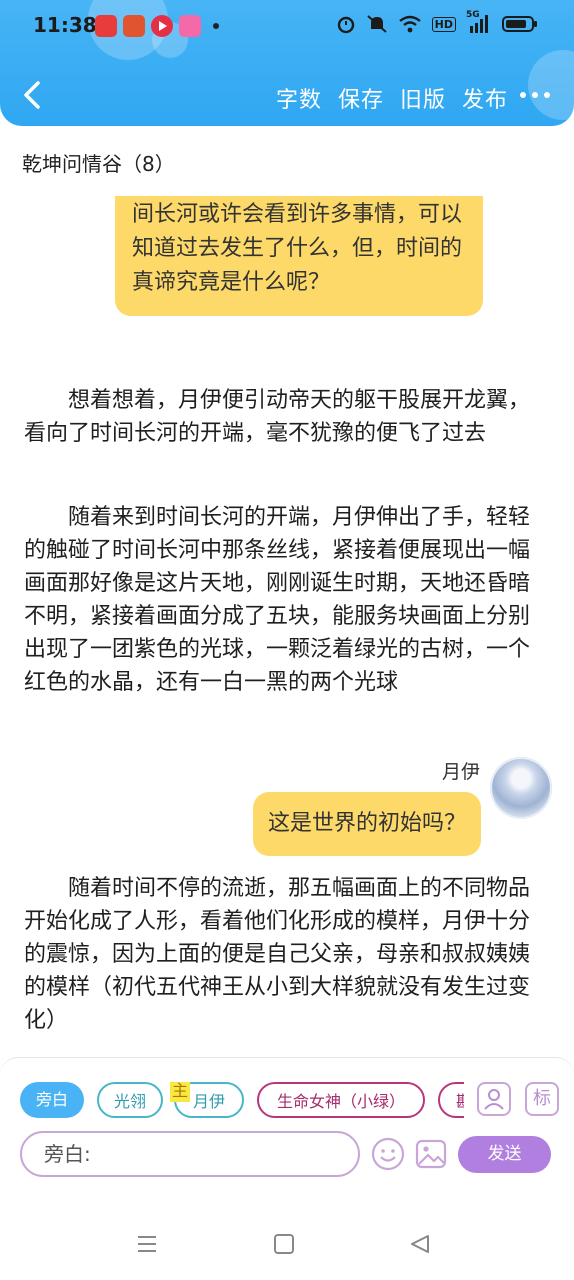  I want to click on send-button: 发送, so click(504, 1154).